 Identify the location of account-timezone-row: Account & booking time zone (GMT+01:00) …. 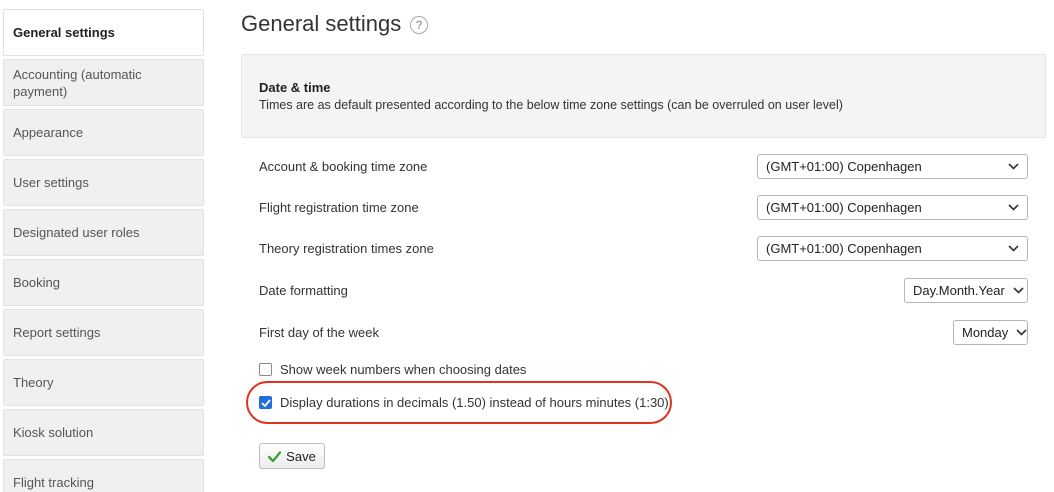
(643, 167).